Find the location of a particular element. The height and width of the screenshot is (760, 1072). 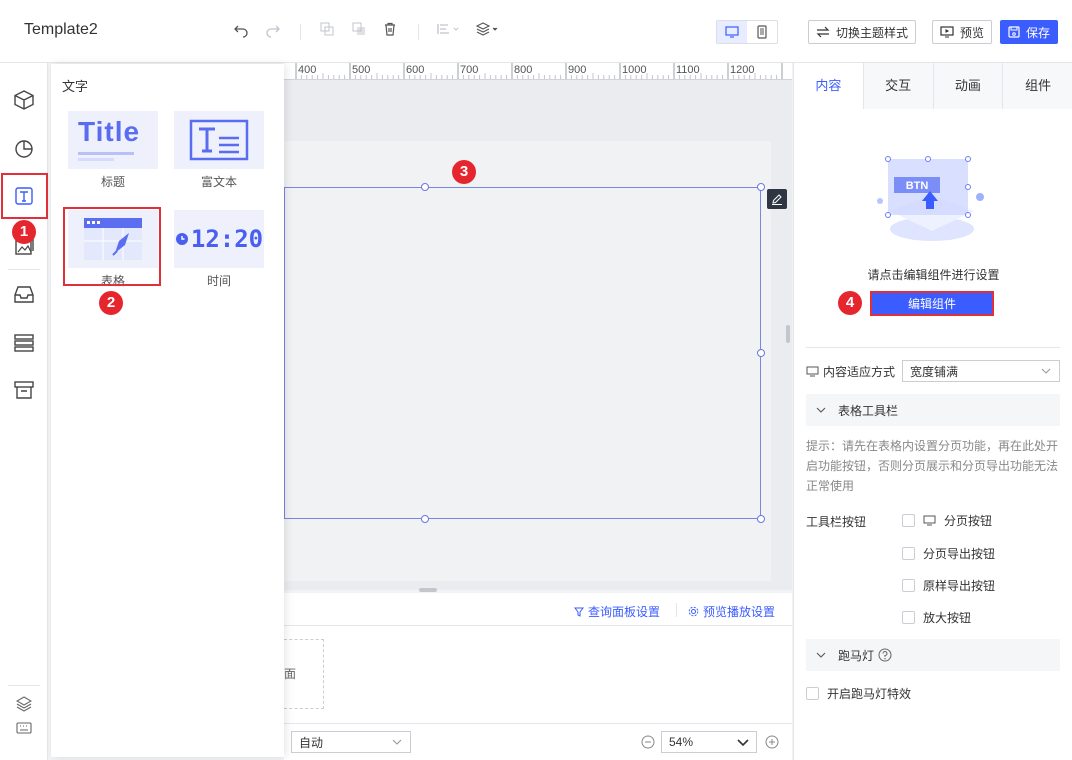

resize-handle-bottom-right is located at coordinates (761, 519).